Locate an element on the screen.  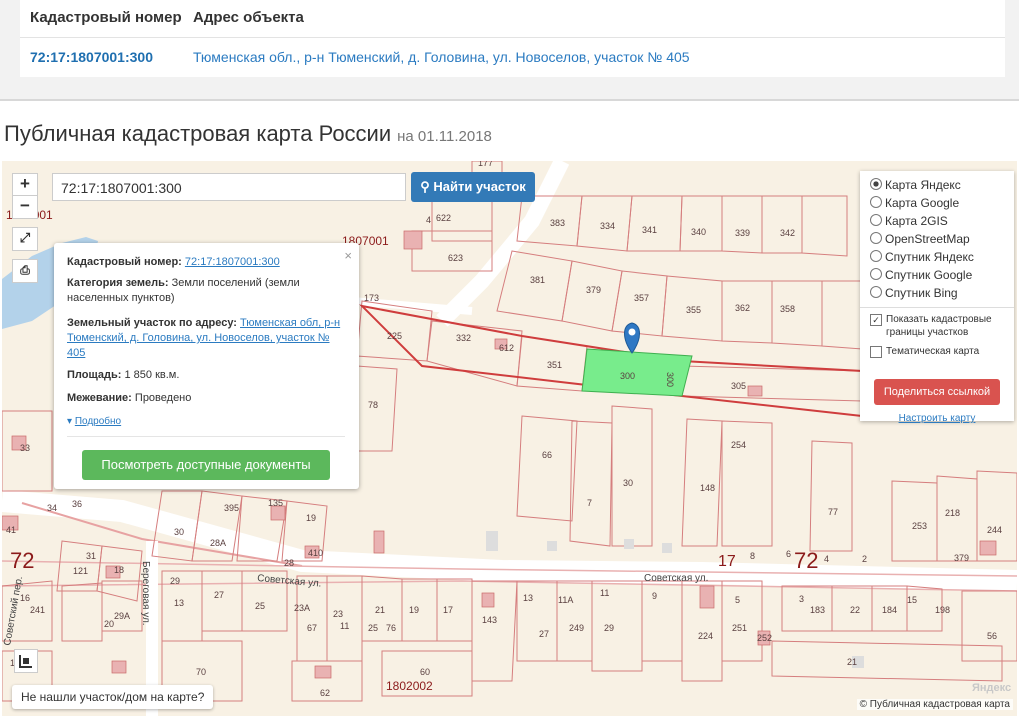
share-link-button: Поделиться ссылкой is located at coordinates (937, 392).